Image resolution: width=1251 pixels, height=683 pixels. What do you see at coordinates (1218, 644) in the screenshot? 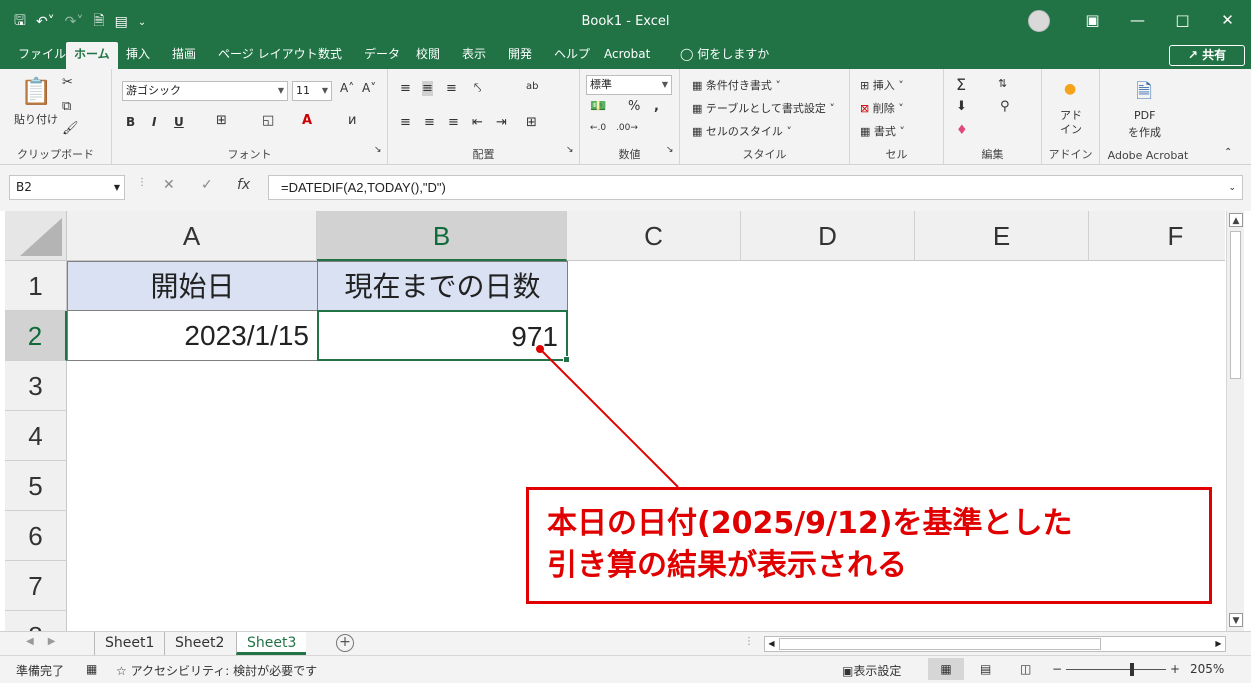
I see `scroll-right-icon: ▶` at bounding box center [1218, 644].